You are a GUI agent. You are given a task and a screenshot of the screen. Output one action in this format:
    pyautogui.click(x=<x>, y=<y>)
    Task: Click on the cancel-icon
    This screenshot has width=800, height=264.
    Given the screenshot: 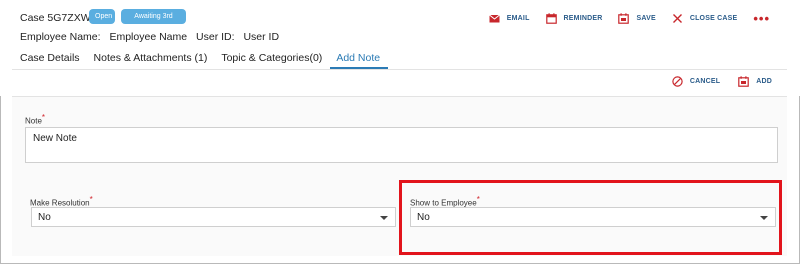 What is the action you would take?
    pyautogui.click(x=677, y=81)
    